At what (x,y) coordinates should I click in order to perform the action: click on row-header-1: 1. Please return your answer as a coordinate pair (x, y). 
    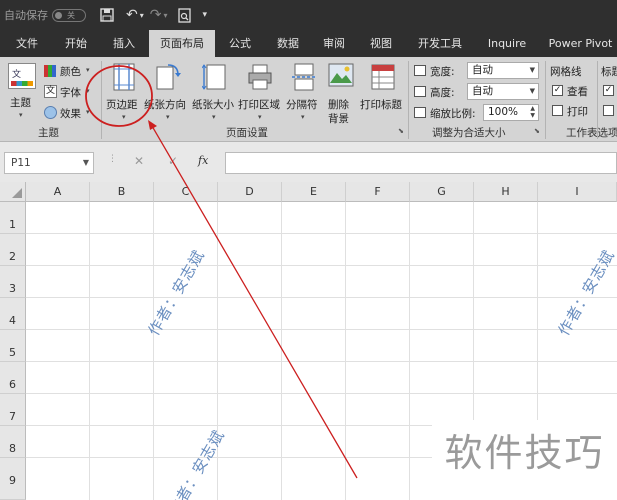
    Looking at the image, I should click on (13, 218).